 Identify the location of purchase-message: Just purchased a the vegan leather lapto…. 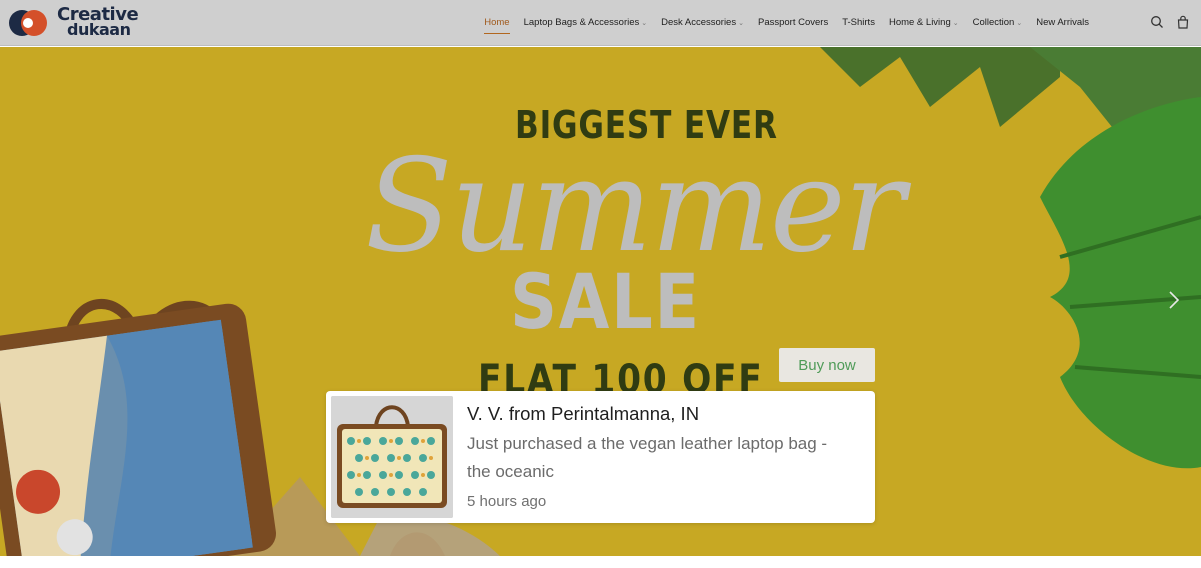
(647, 457).